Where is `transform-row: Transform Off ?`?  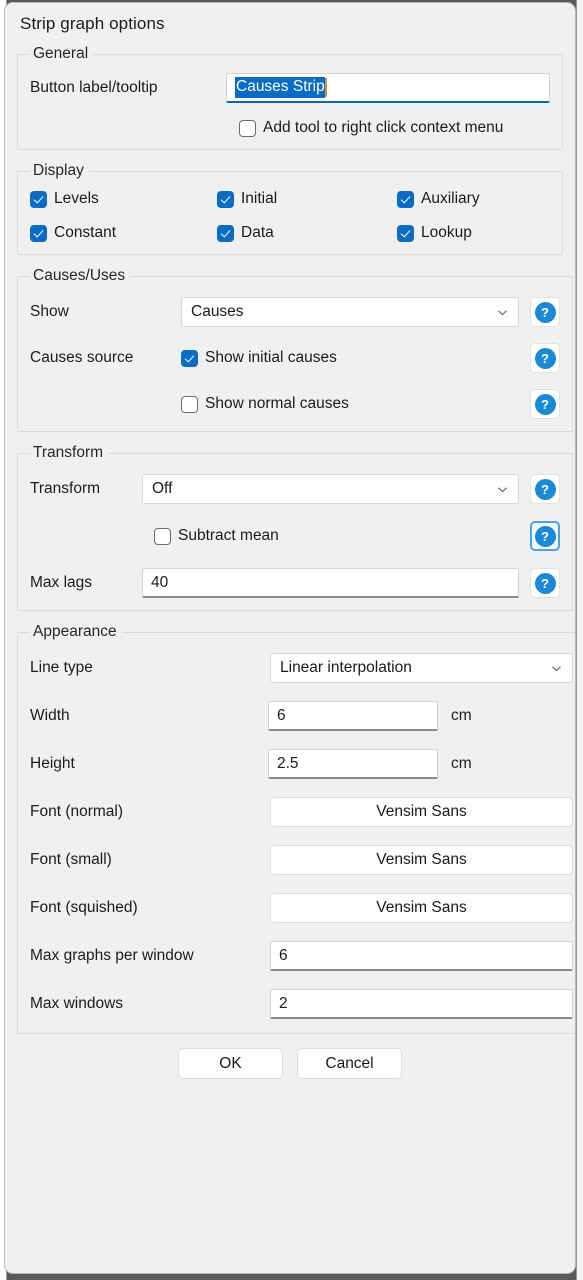
transform-row: Transform Off ? is located at coordinates (295, 489).